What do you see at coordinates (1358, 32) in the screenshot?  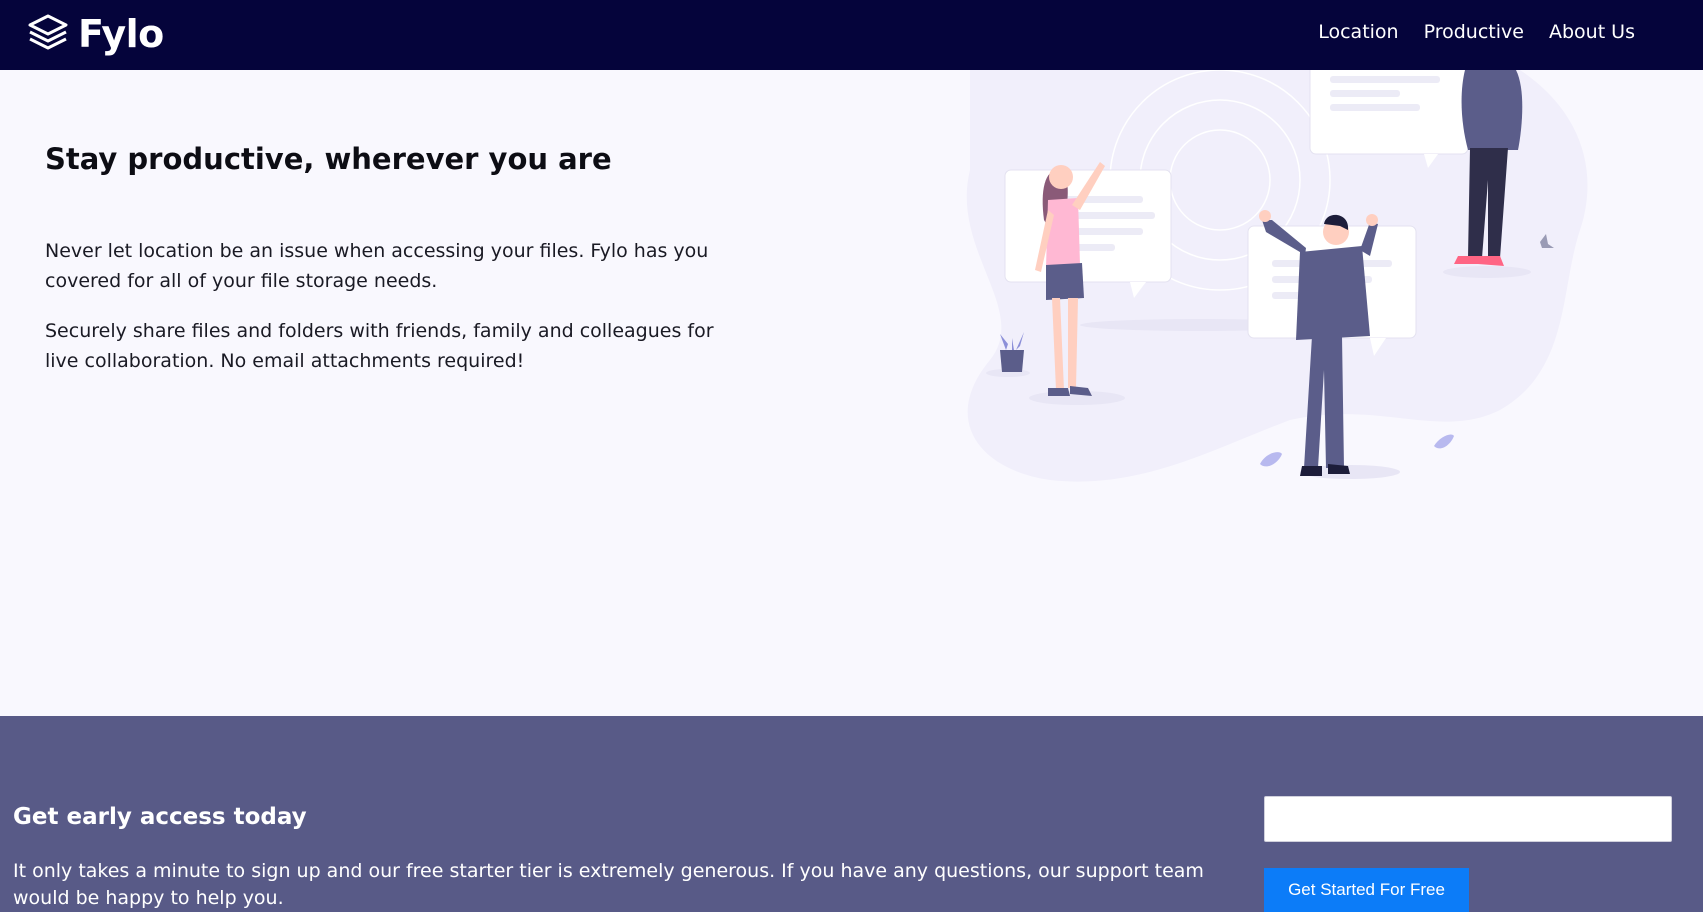 I see `nav-link-location: Location` at bounding box center [1358, 32].